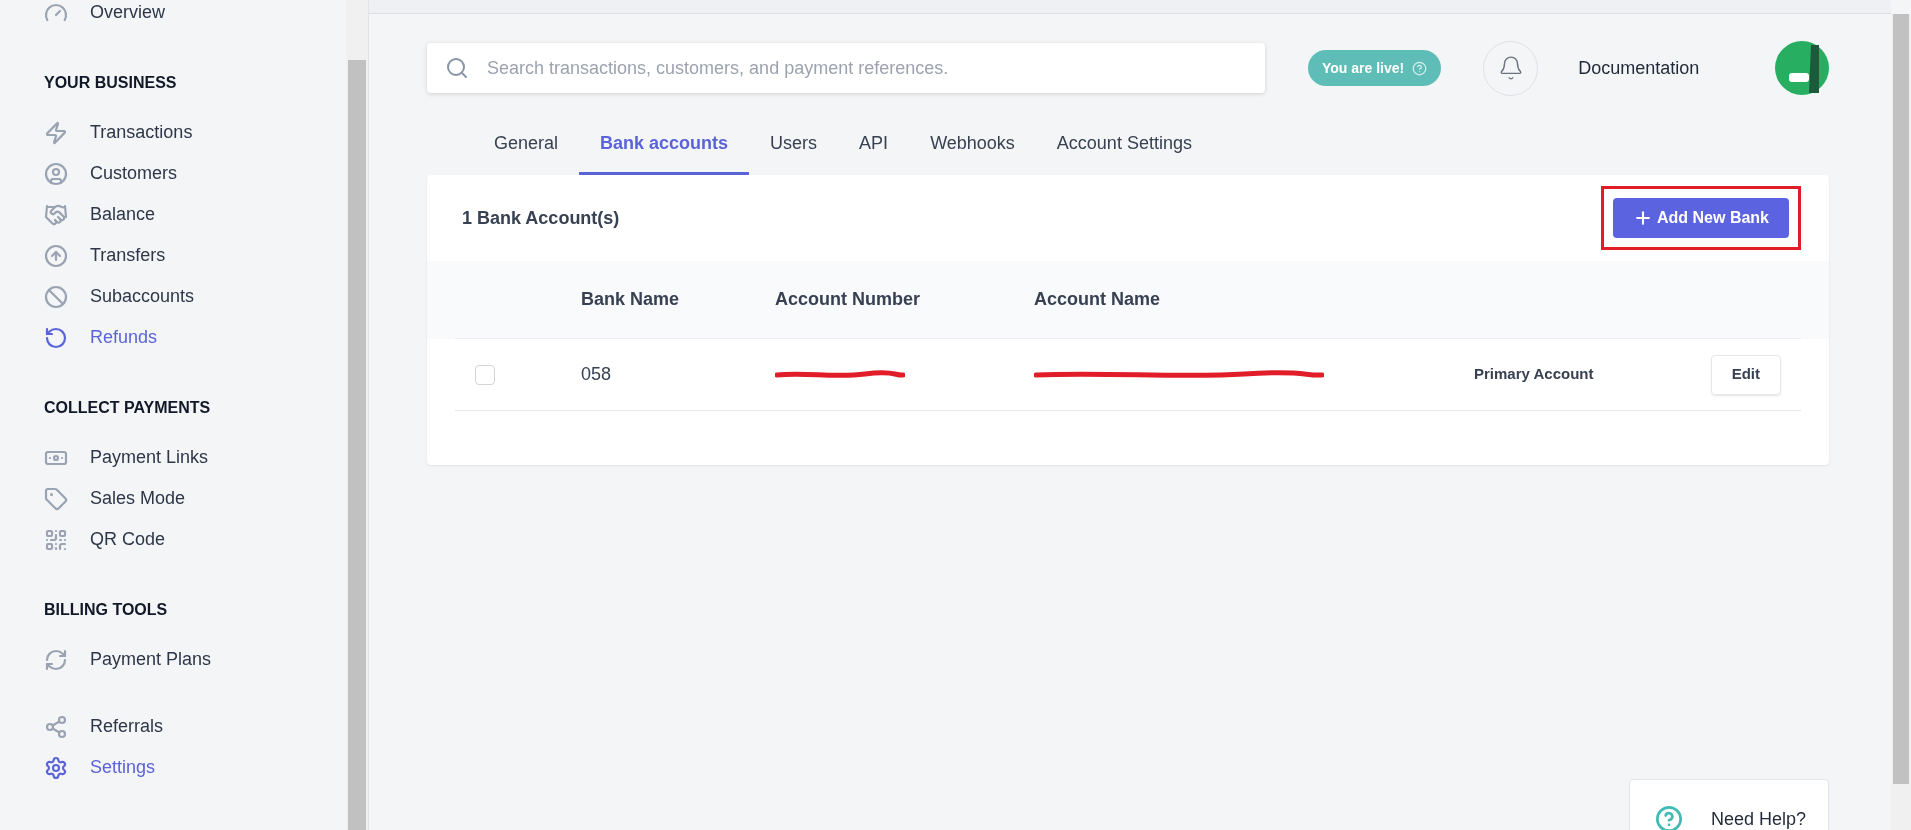 This screenshot has height=830, width=1911. Describe the element at coordinates (1643, 218) in the screenshot. I see `plus-icon` at that location.